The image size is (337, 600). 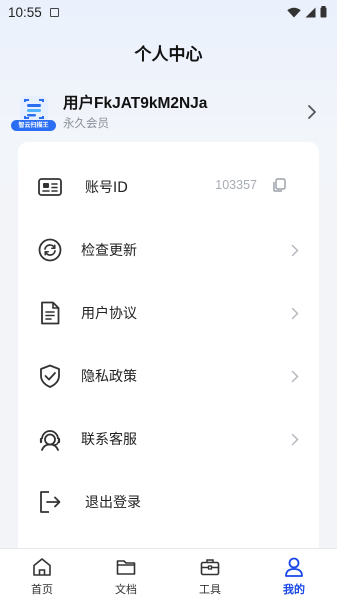 I want to click on status-icons, so click(x=307, y=12).